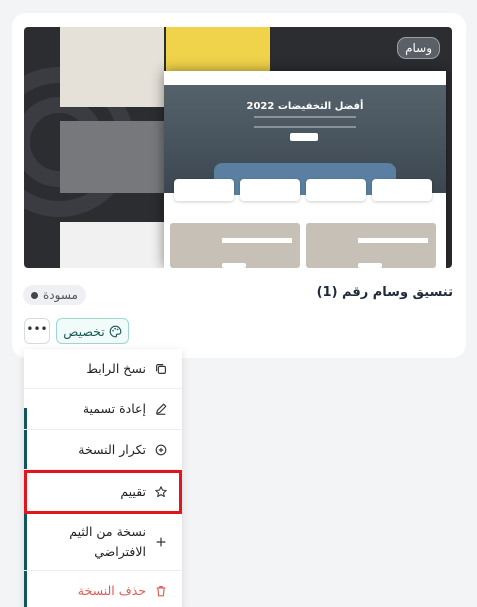 This screenshot has width=477, height=607. I want to click on plus-icon, so click(161, 542).